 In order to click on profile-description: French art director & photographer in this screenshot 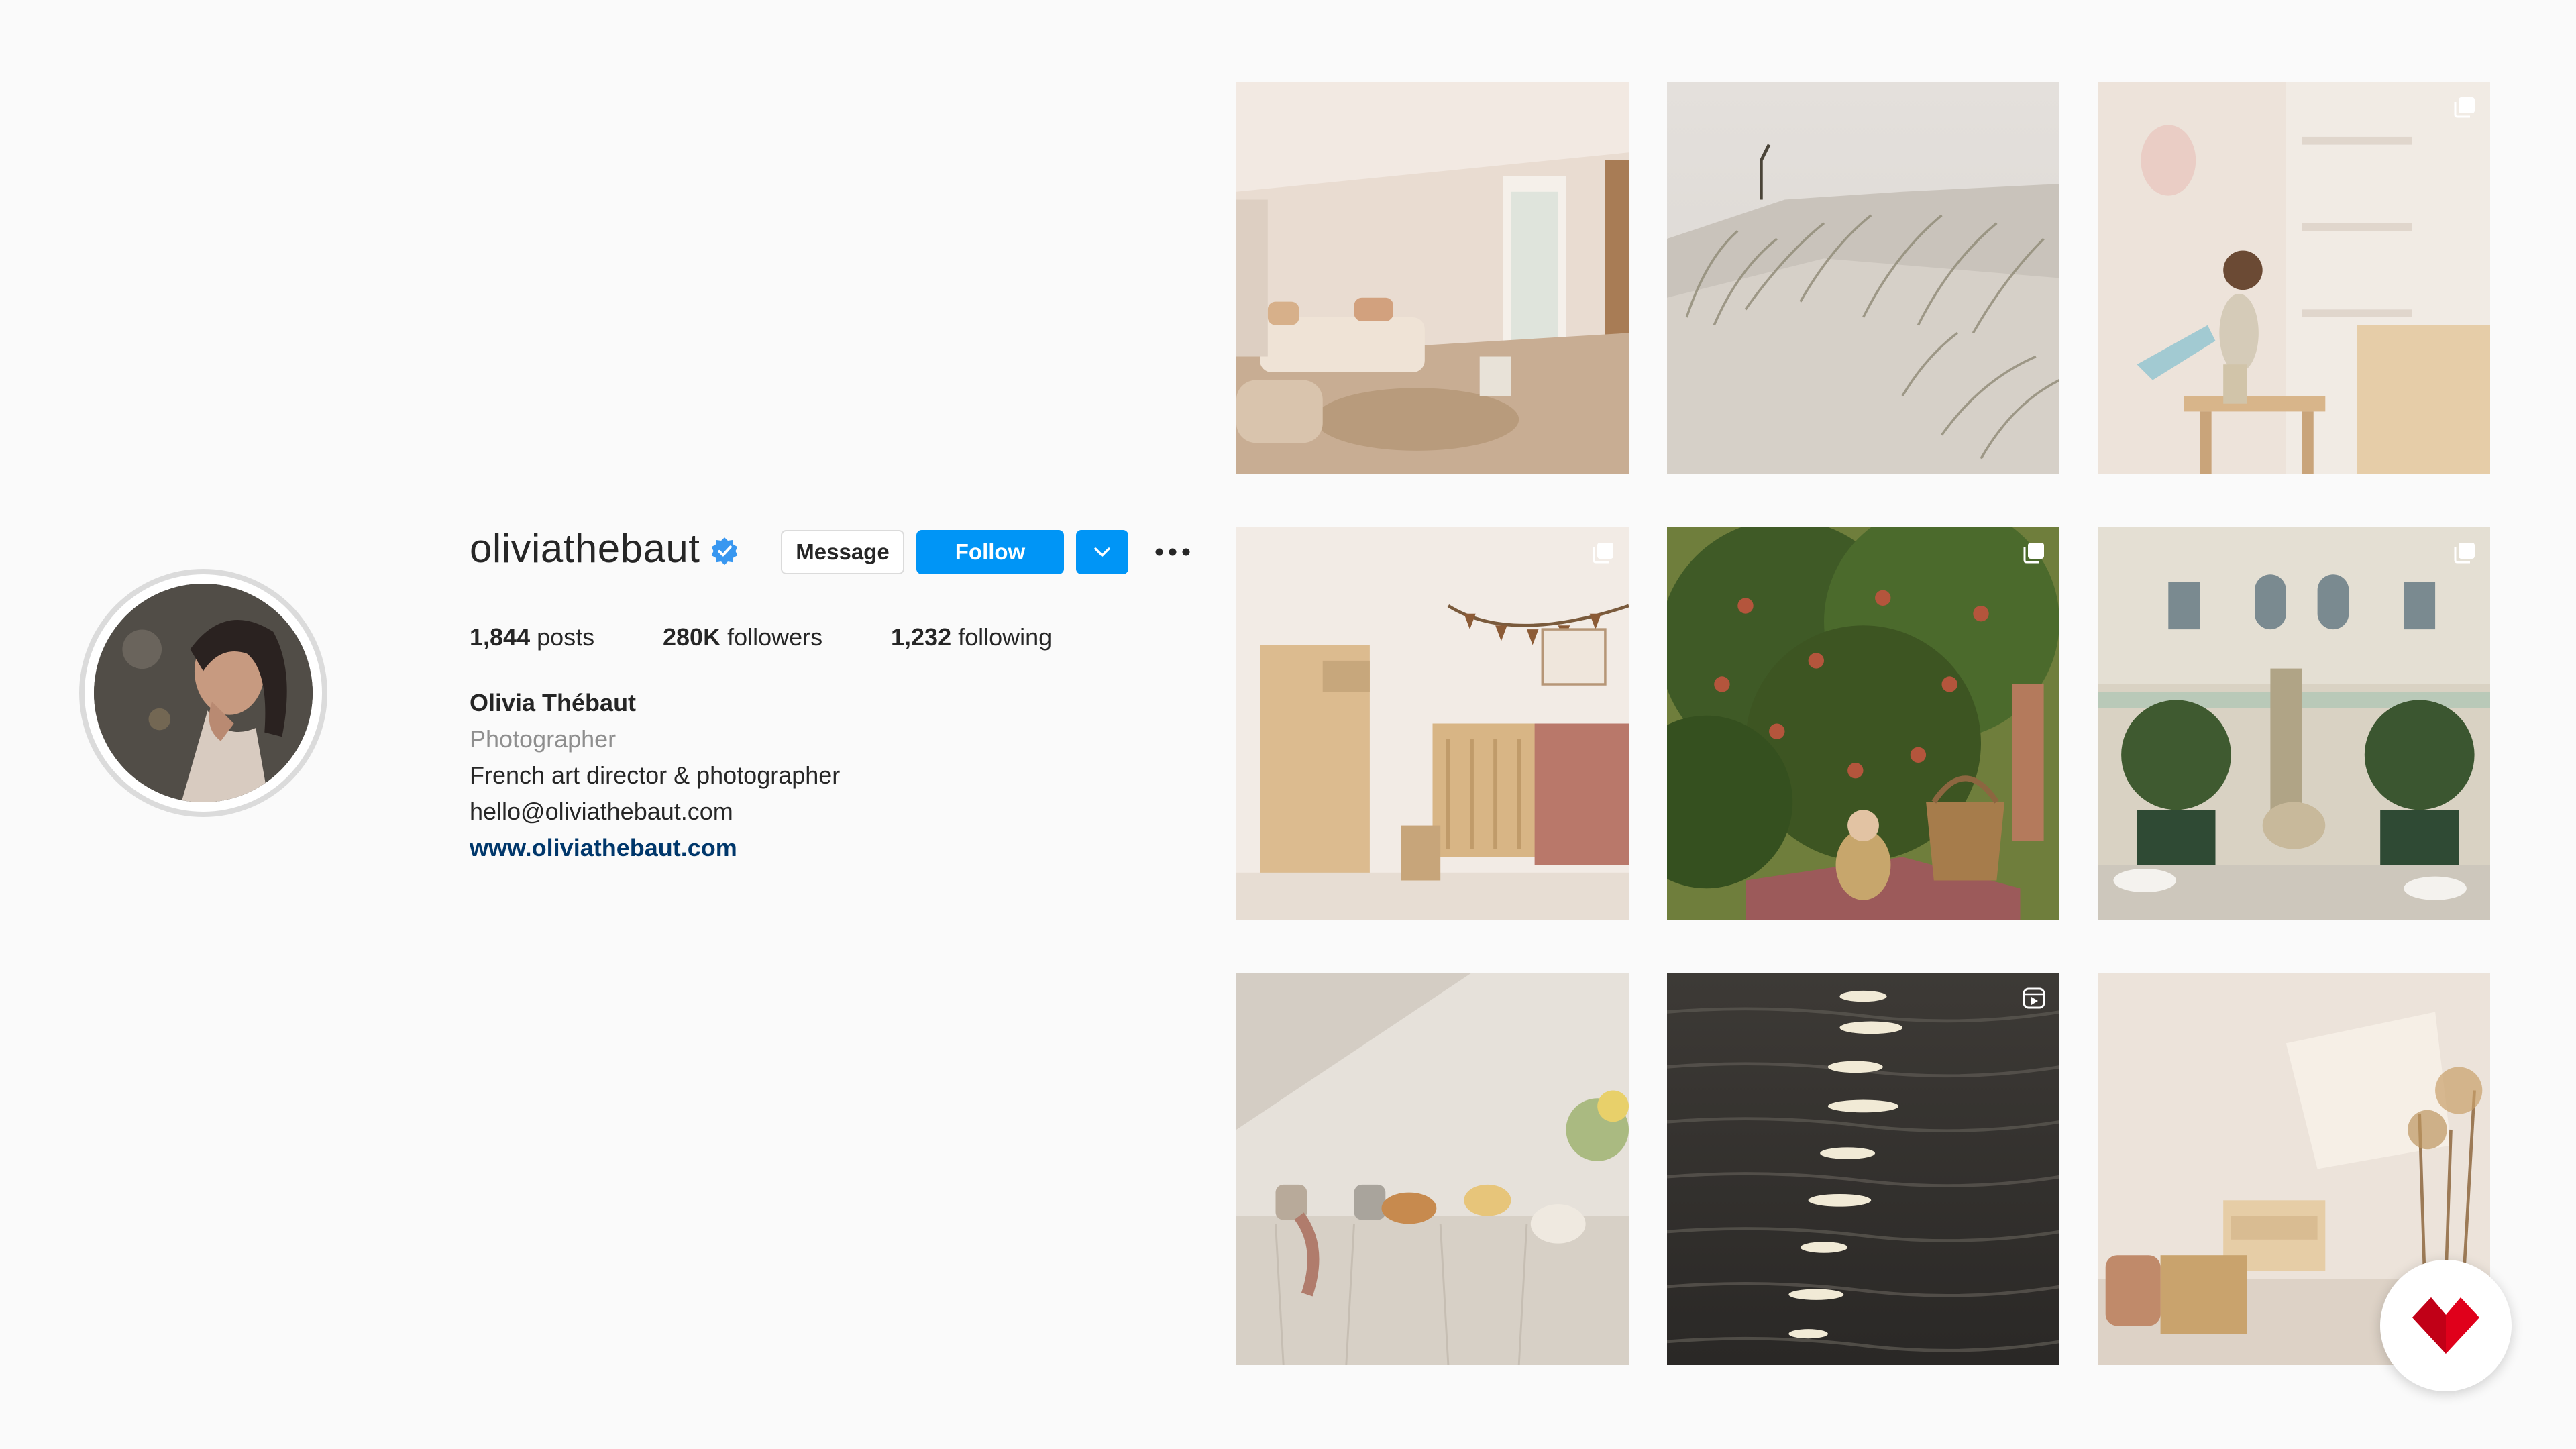, I will do `click(655, 775)`.